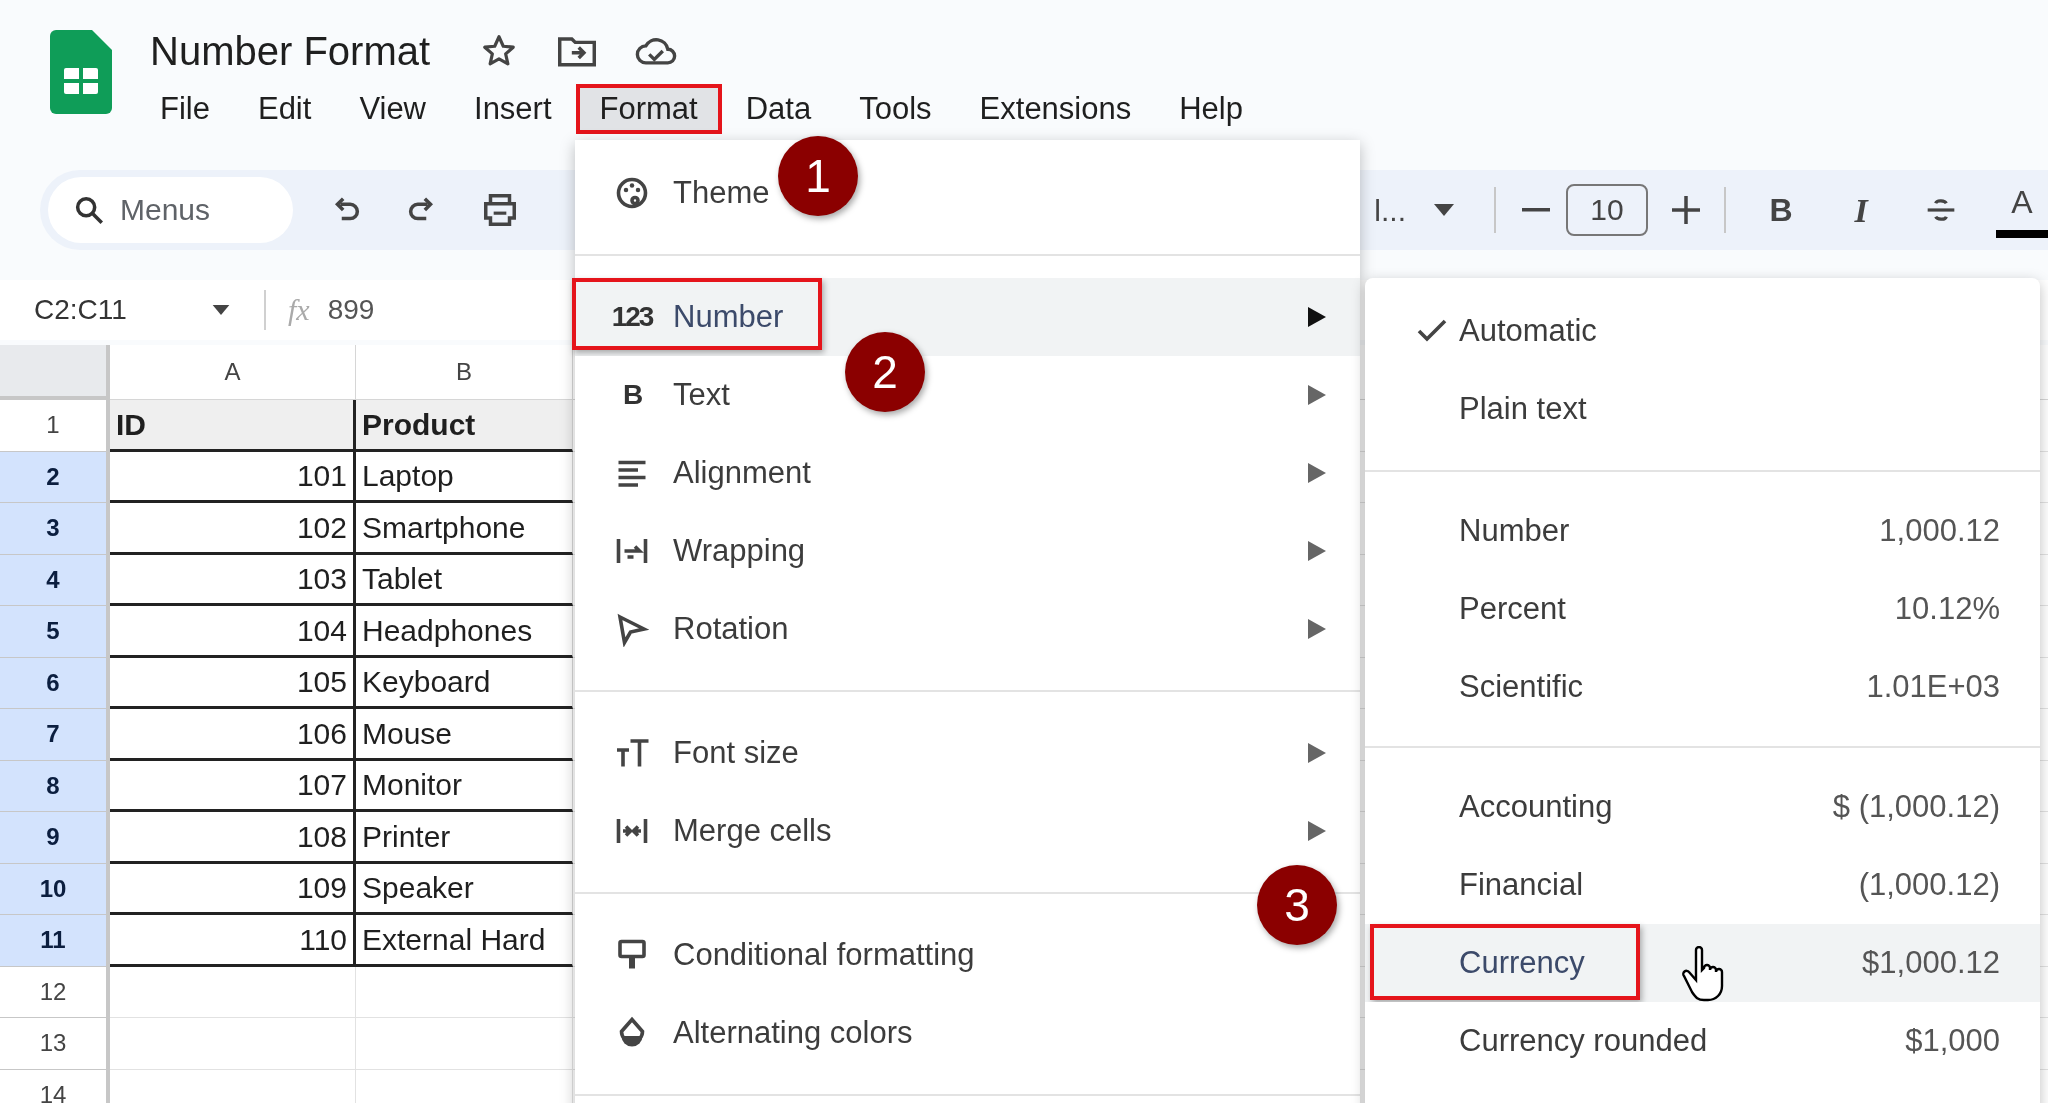 Image resolution: width=2048 pixels, height=1103 pixels. What do you see at coordinates (1523, 408) in the screenshot?
I see `menu-item-label: Plain text` at bounding box center [1523, 408].